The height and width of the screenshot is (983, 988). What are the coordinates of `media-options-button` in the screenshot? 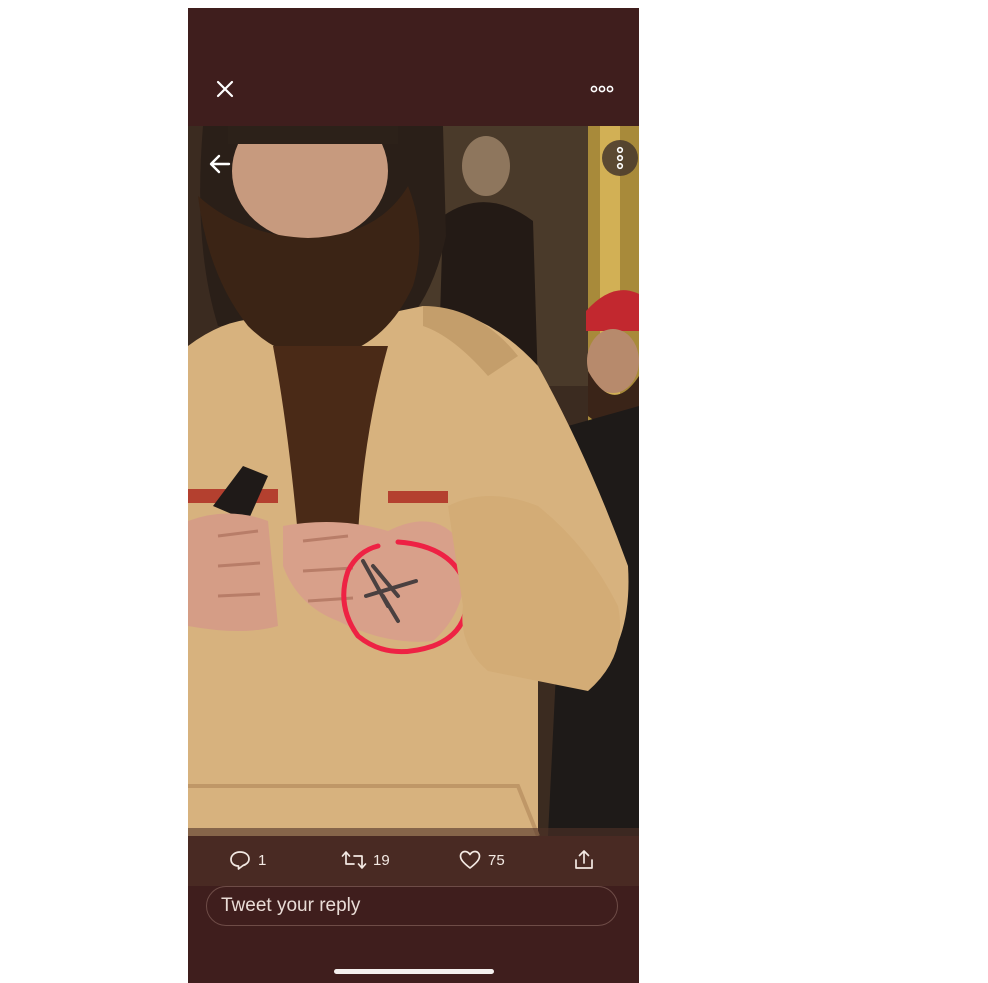 It's located at (620, 158).